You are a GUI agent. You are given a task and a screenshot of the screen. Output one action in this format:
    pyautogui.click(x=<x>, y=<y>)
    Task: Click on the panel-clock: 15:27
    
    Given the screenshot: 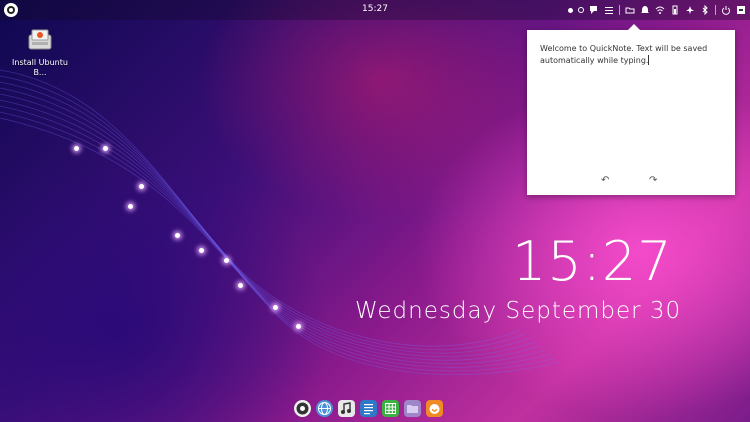 What is the action you would take?
    pyautogui.click(x=375, y=9)
    